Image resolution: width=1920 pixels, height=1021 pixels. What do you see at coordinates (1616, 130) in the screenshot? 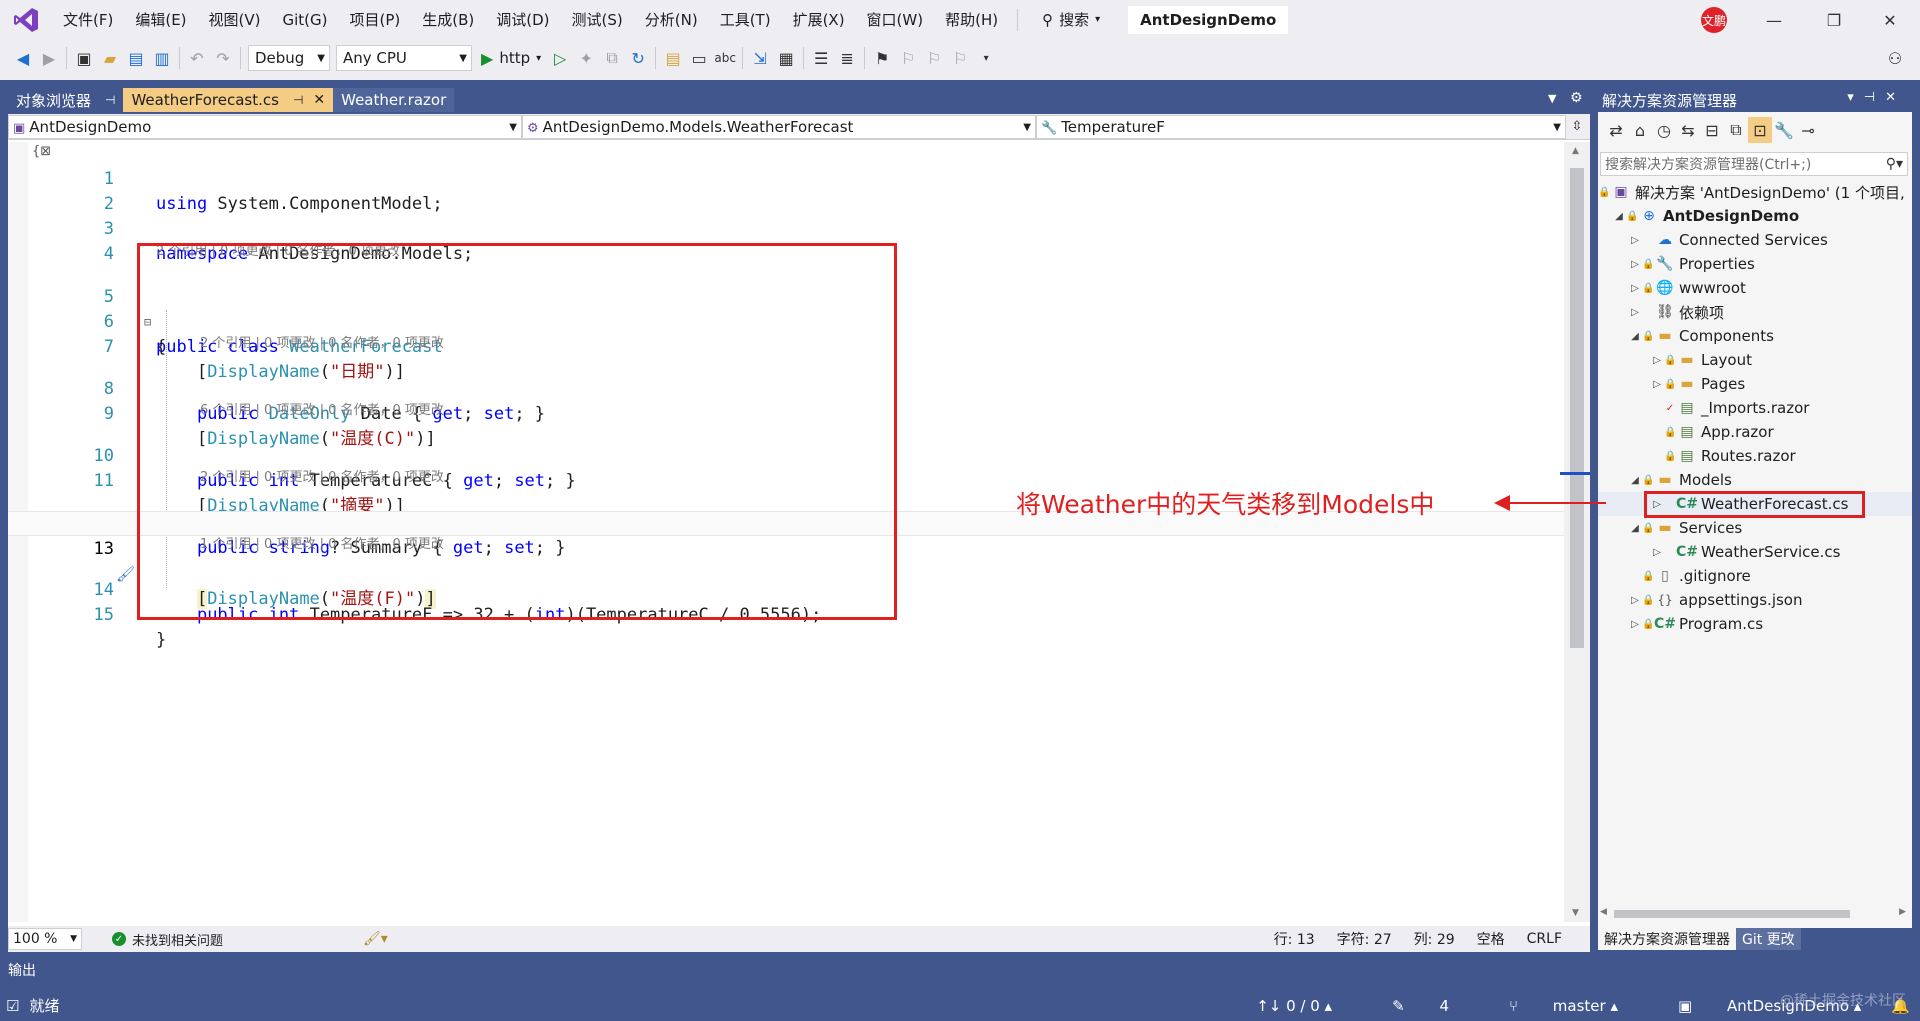
I see `sync-with-document-icon: ⇄` at bounding box center [1616, 130].